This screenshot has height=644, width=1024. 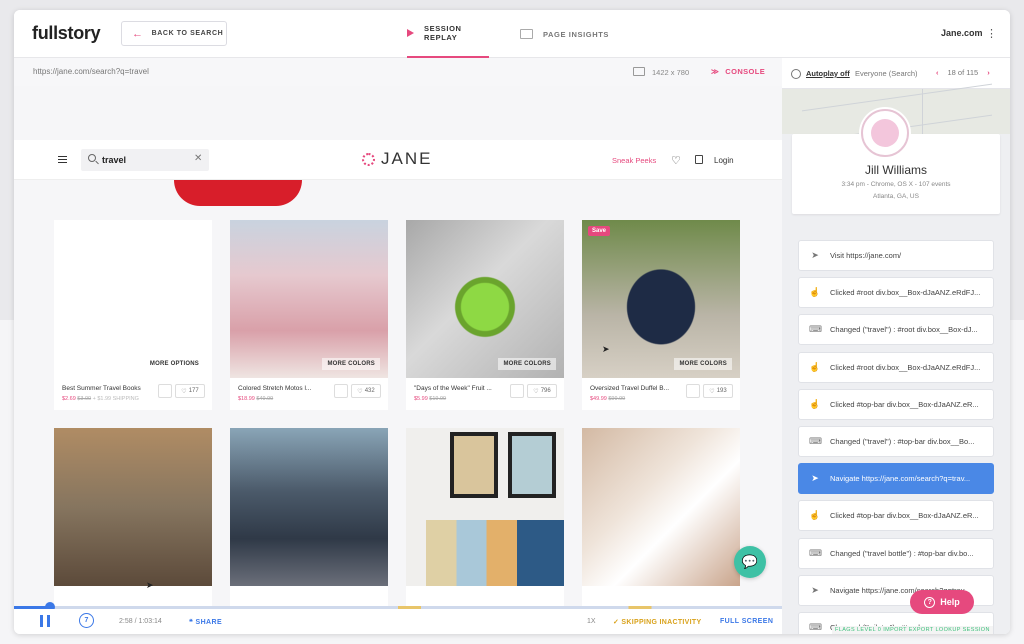 What do you see at coordinates (671, 72) in the screenshot?
I see `viewport-resolution: 1422 x 780` at bounding box center [671, 72].